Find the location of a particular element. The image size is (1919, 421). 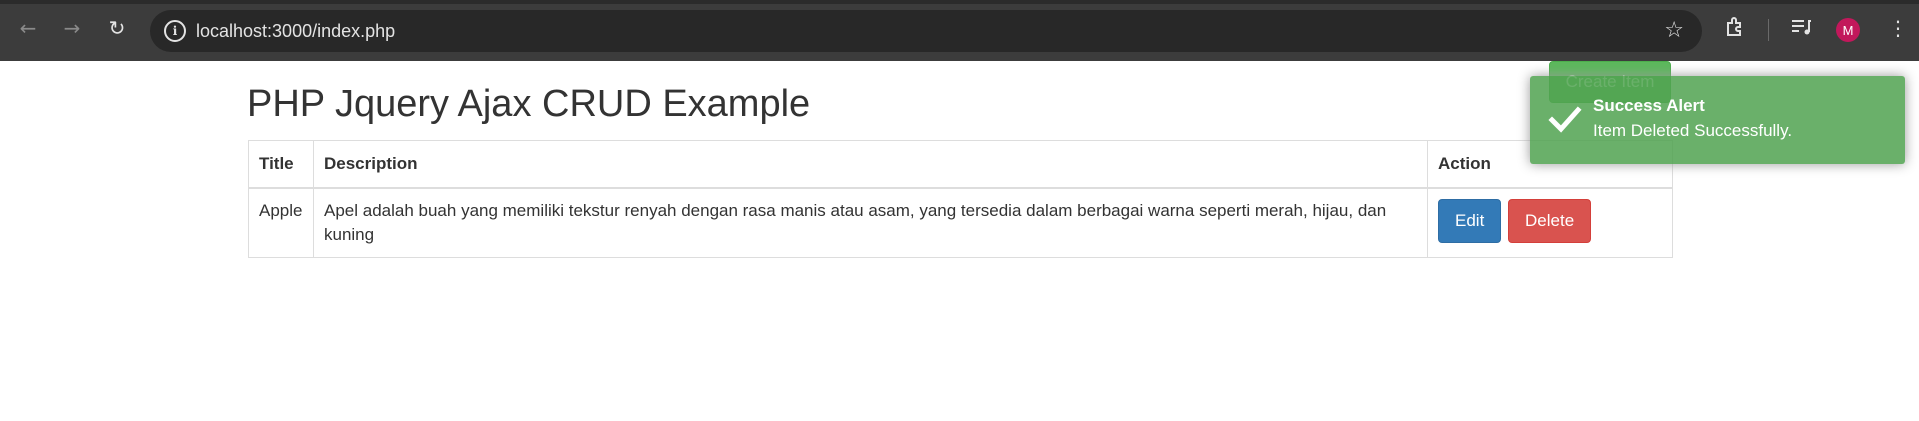

back-arrow-icon: ← is located at coordinates (28, 28).